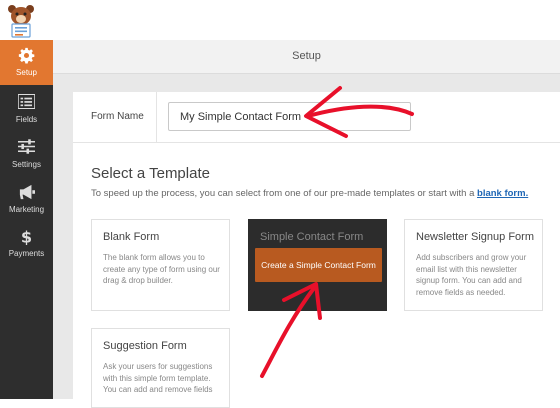 The image size is (560, 408). What do you see at coordinates (289, 116) in the screenshot?
I see `form-name-input: My Simple Contact Form` at bounding box center [289, 116].